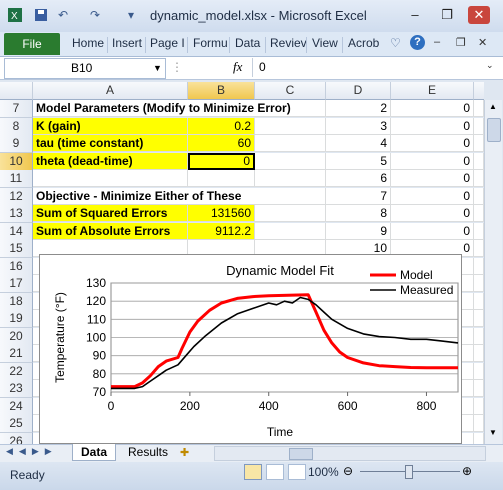 The width and height of the screenshot is (503, 490). I want to click on zoom-level: 100%, so click(323, 472).